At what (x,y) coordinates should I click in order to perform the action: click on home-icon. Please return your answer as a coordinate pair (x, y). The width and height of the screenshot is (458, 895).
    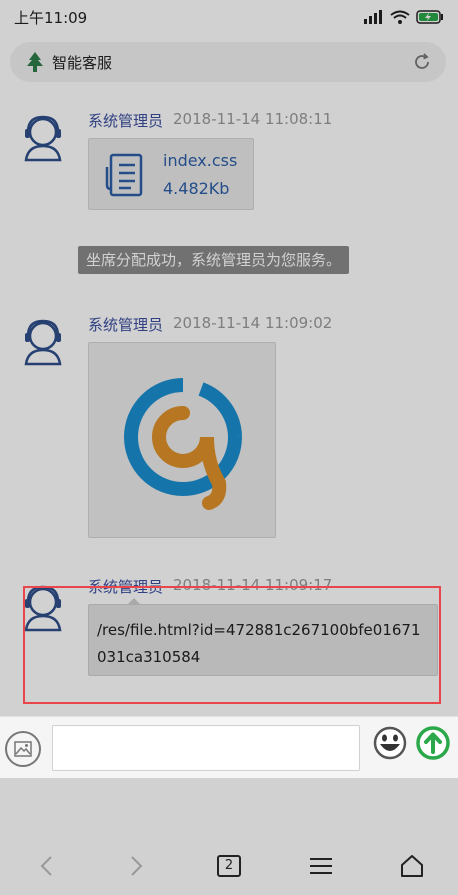
    Looking at the image, I should click on (412, 865).